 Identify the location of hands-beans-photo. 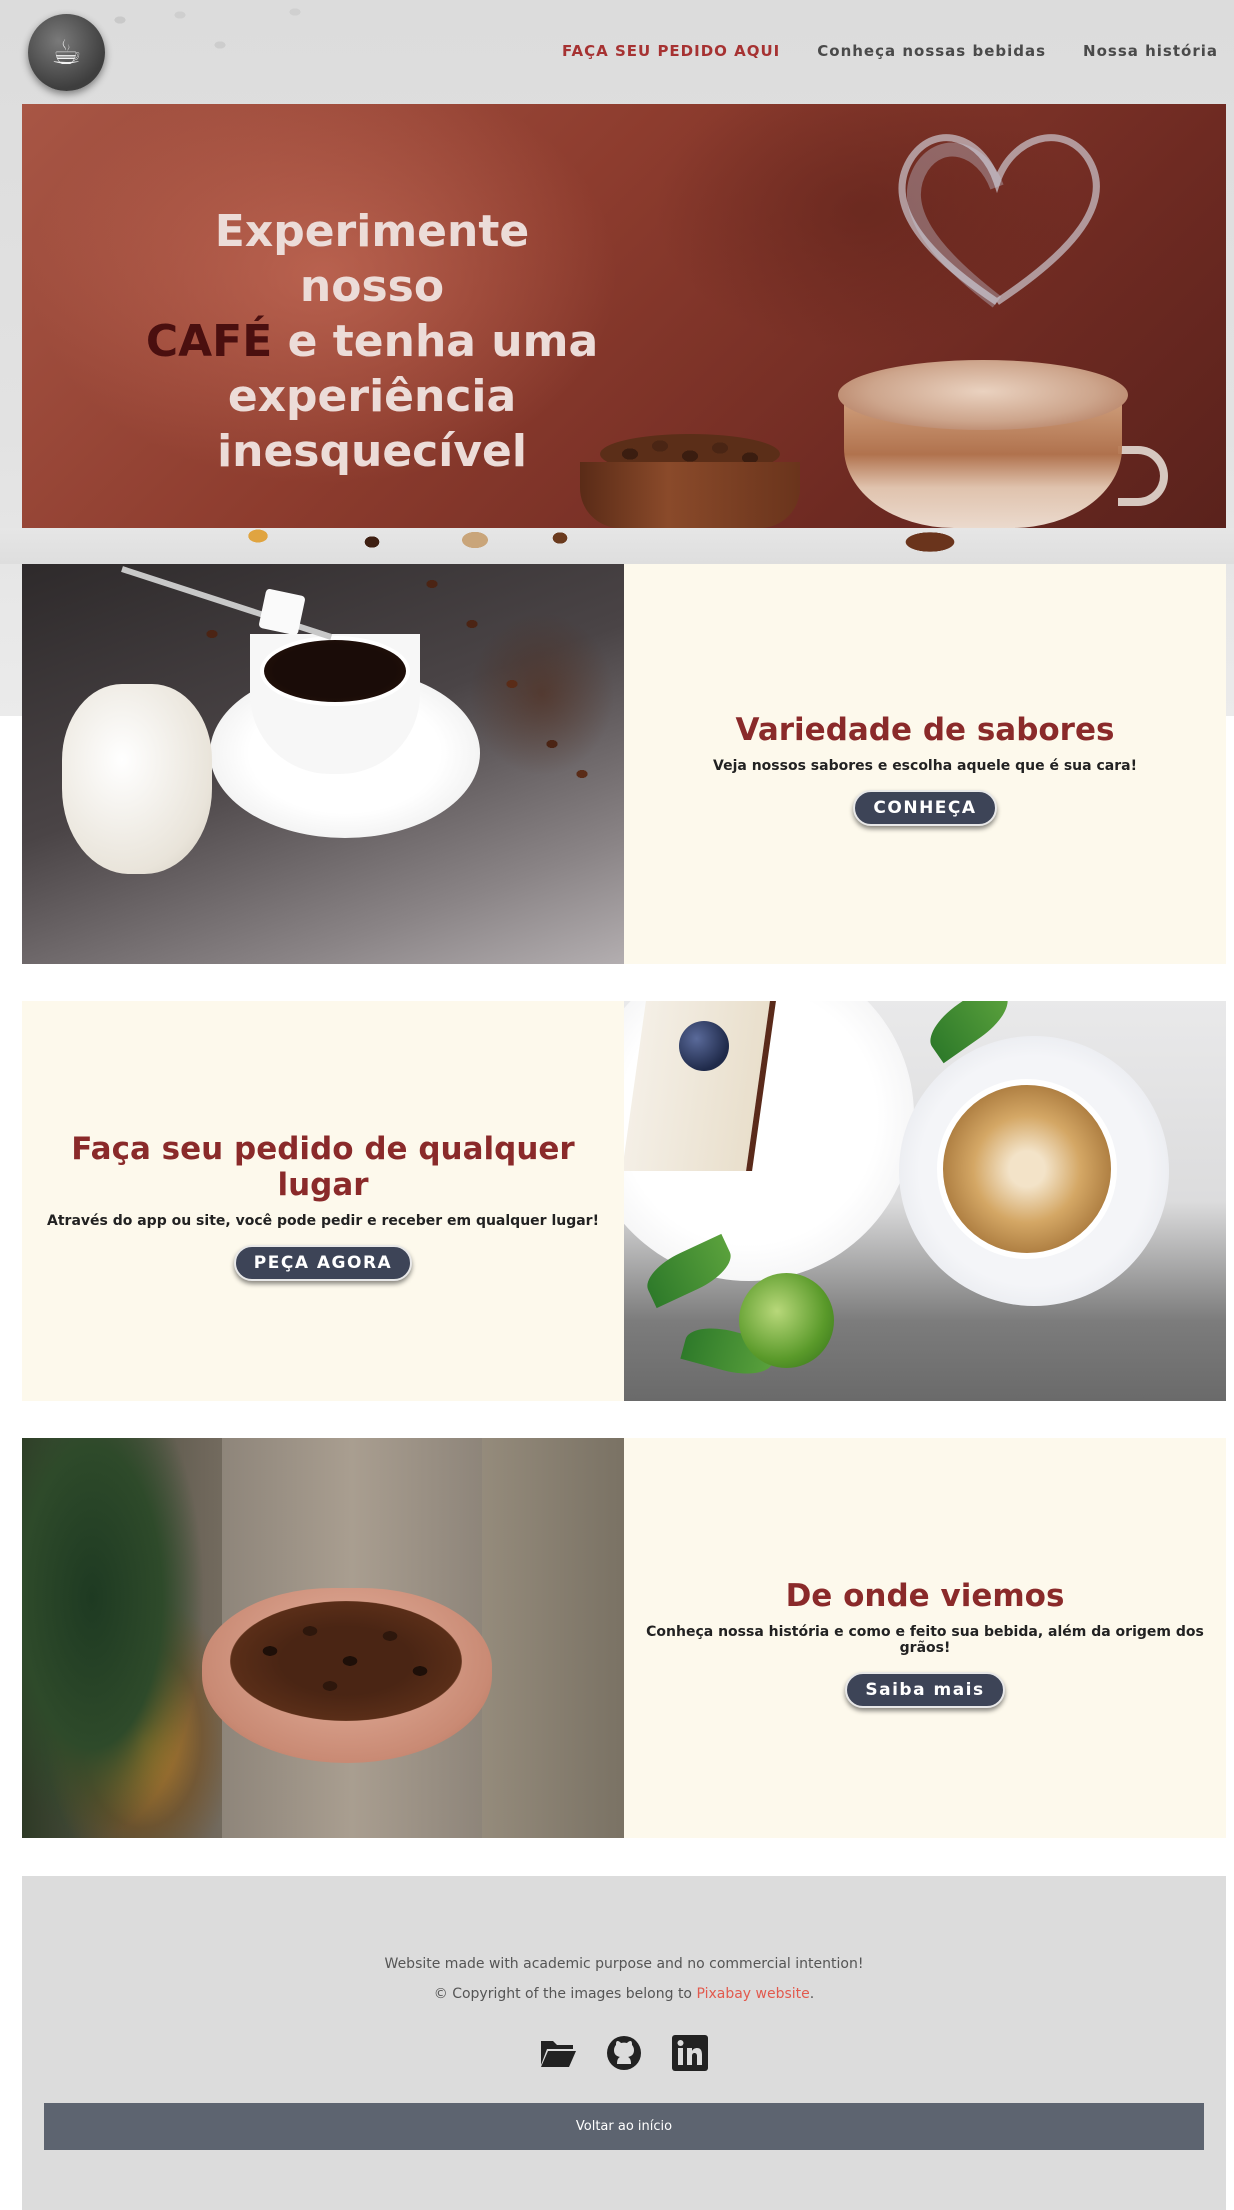
(323, 1638).